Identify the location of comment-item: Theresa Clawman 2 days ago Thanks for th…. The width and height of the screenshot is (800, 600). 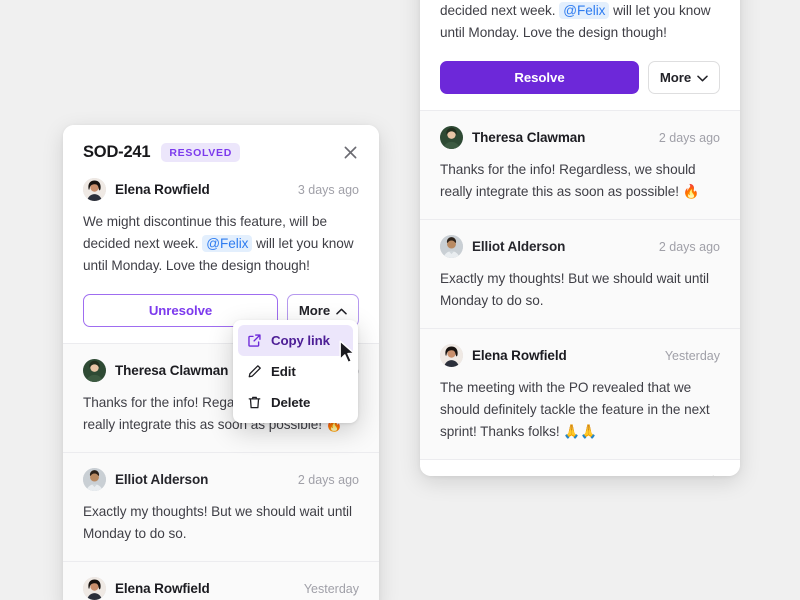
(580, 165).